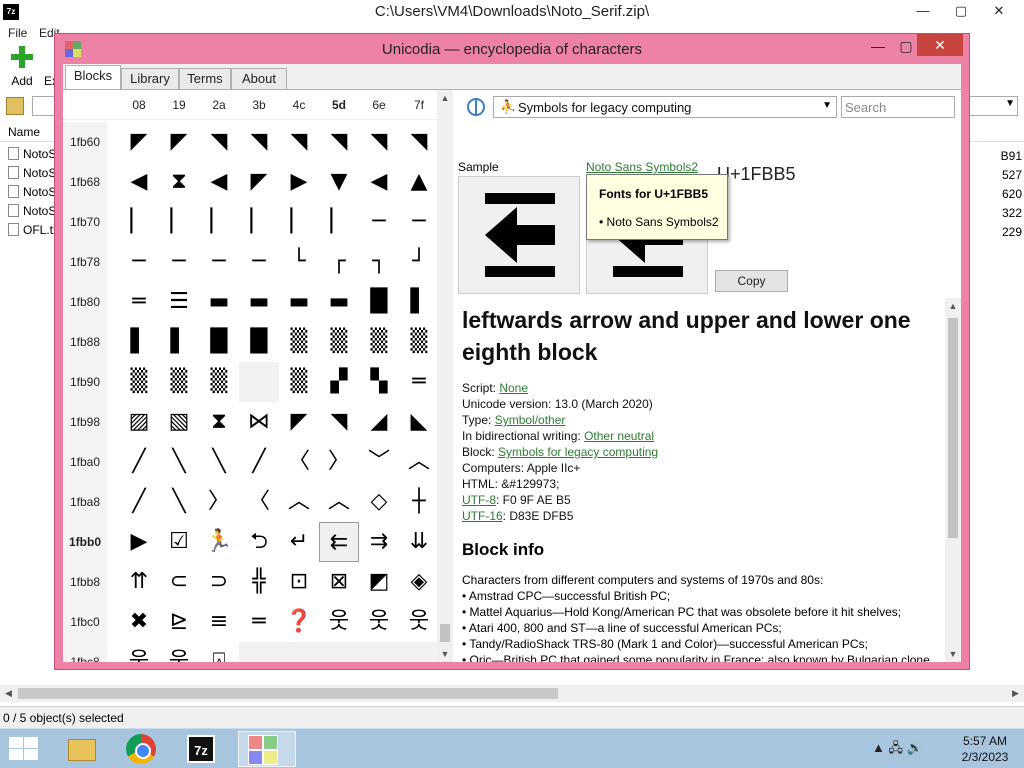 The width and height of the screenshot is (1024, 768). Describe the element at coordinates (953, 306) in the screenshot. I see `scroll-up-icon: ▲` at that location.